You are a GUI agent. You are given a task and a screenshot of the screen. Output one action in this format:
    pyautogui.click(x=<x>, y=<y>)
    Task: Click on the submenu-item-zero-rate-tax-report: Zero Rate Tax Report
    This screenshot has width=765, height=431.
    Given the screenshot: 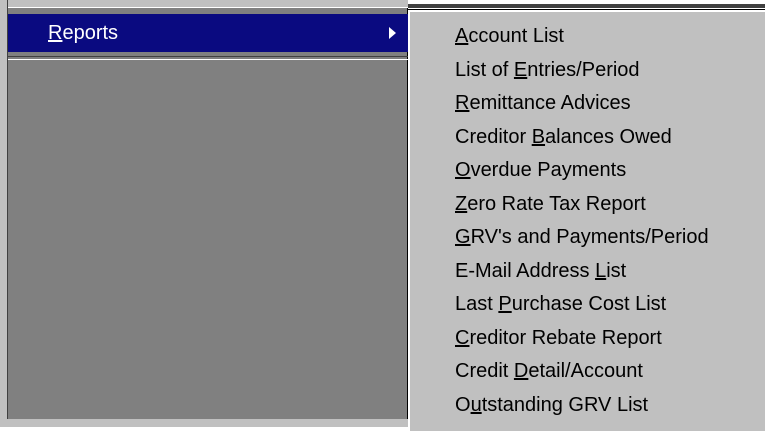 What is the action you would take?
    pyautogui.click(x=582, y=205)
    